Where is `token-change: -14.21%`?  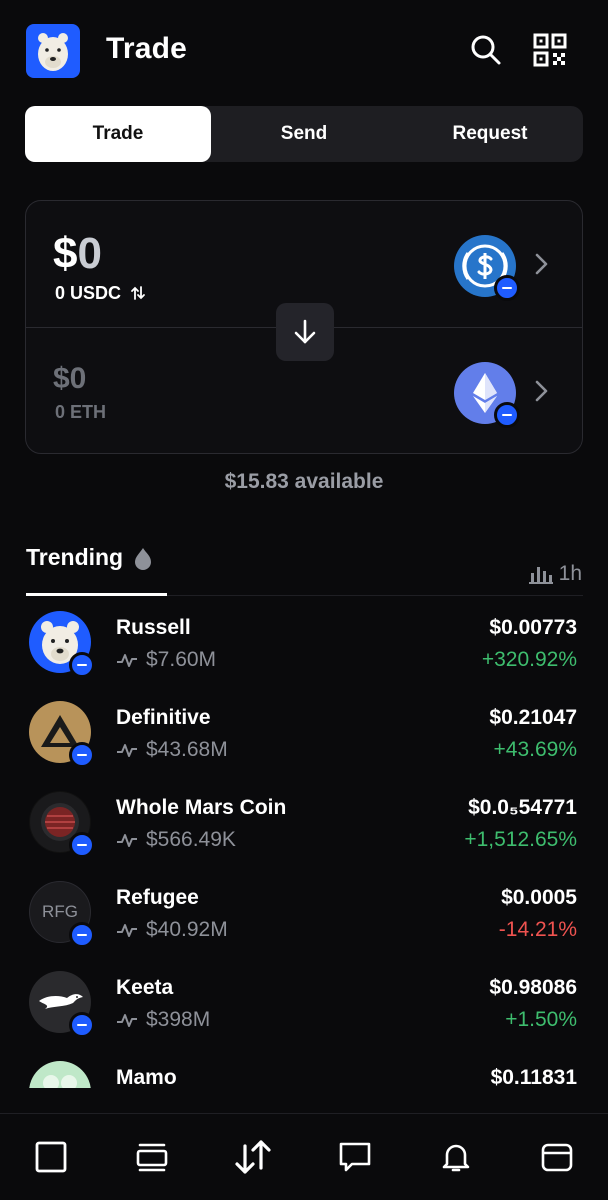
token-change: -14.21% is located at coordinates (537, 929).